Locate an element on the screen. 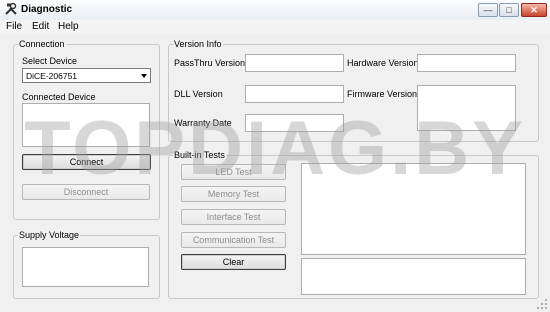  memory-test-button: Memory Test is located at coordinates (233, 194).